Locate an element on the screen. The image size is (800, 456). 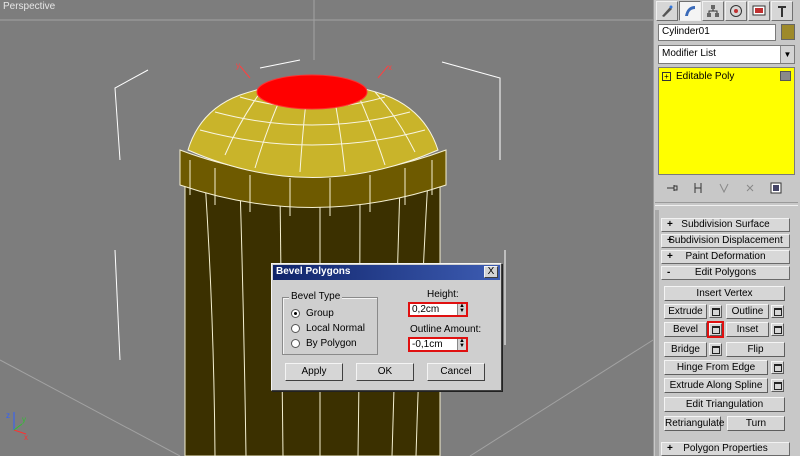
panel-scrollbar is located at coordinates (657, 333).